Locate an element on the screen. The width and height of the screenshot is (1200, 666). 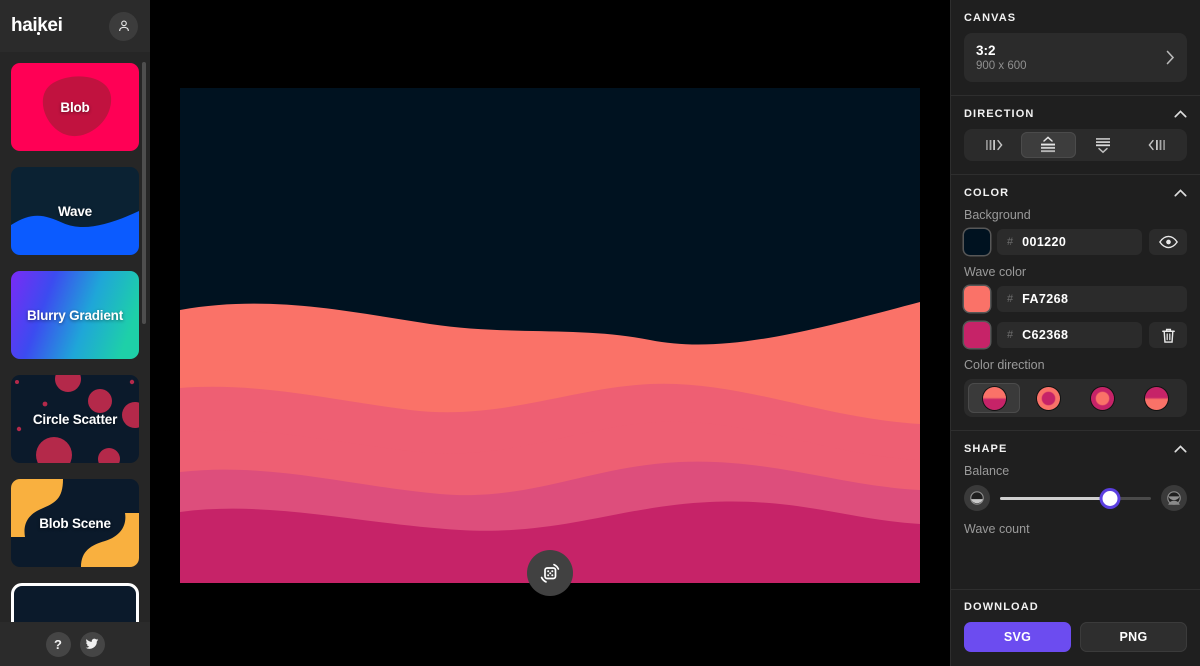
direction-right-button is located at coordinates (994, 145).